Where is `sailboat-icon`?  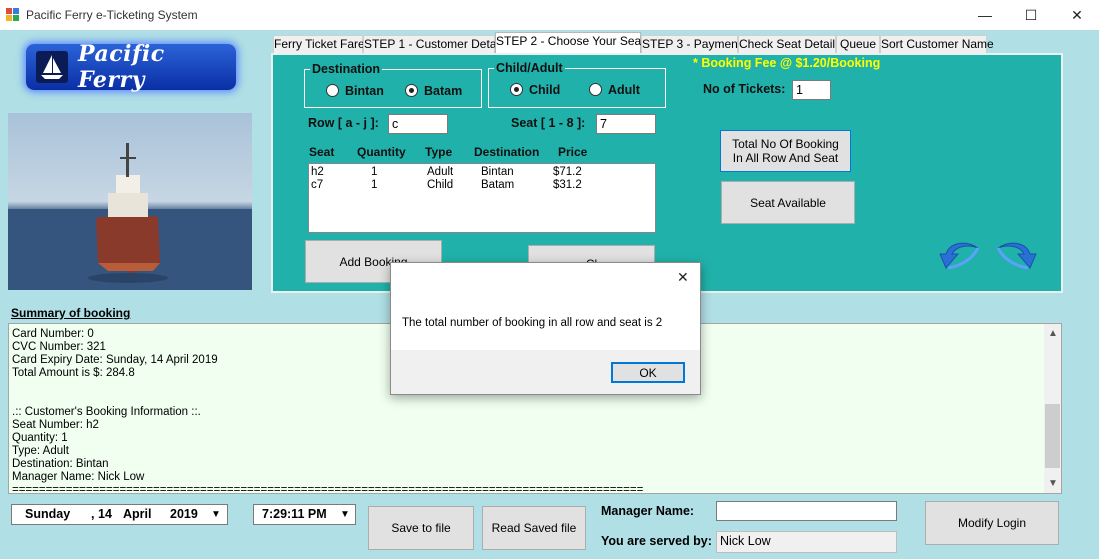
sailboat-icon is located at coordinates (52, 67).